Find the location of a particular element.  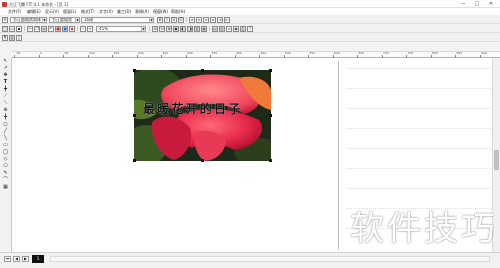

polygon-tool-icon: ⬠ is located at coordinates (5, 166).